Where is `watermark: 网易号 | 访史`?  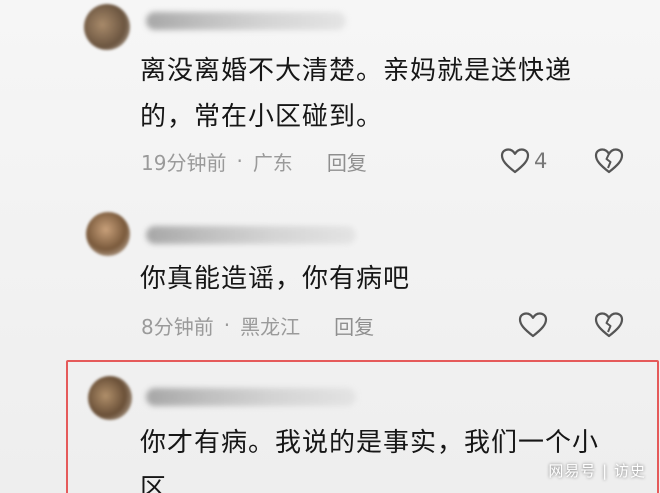
watermark: 网易号 | 访史 is located at coordinates (597, 471).